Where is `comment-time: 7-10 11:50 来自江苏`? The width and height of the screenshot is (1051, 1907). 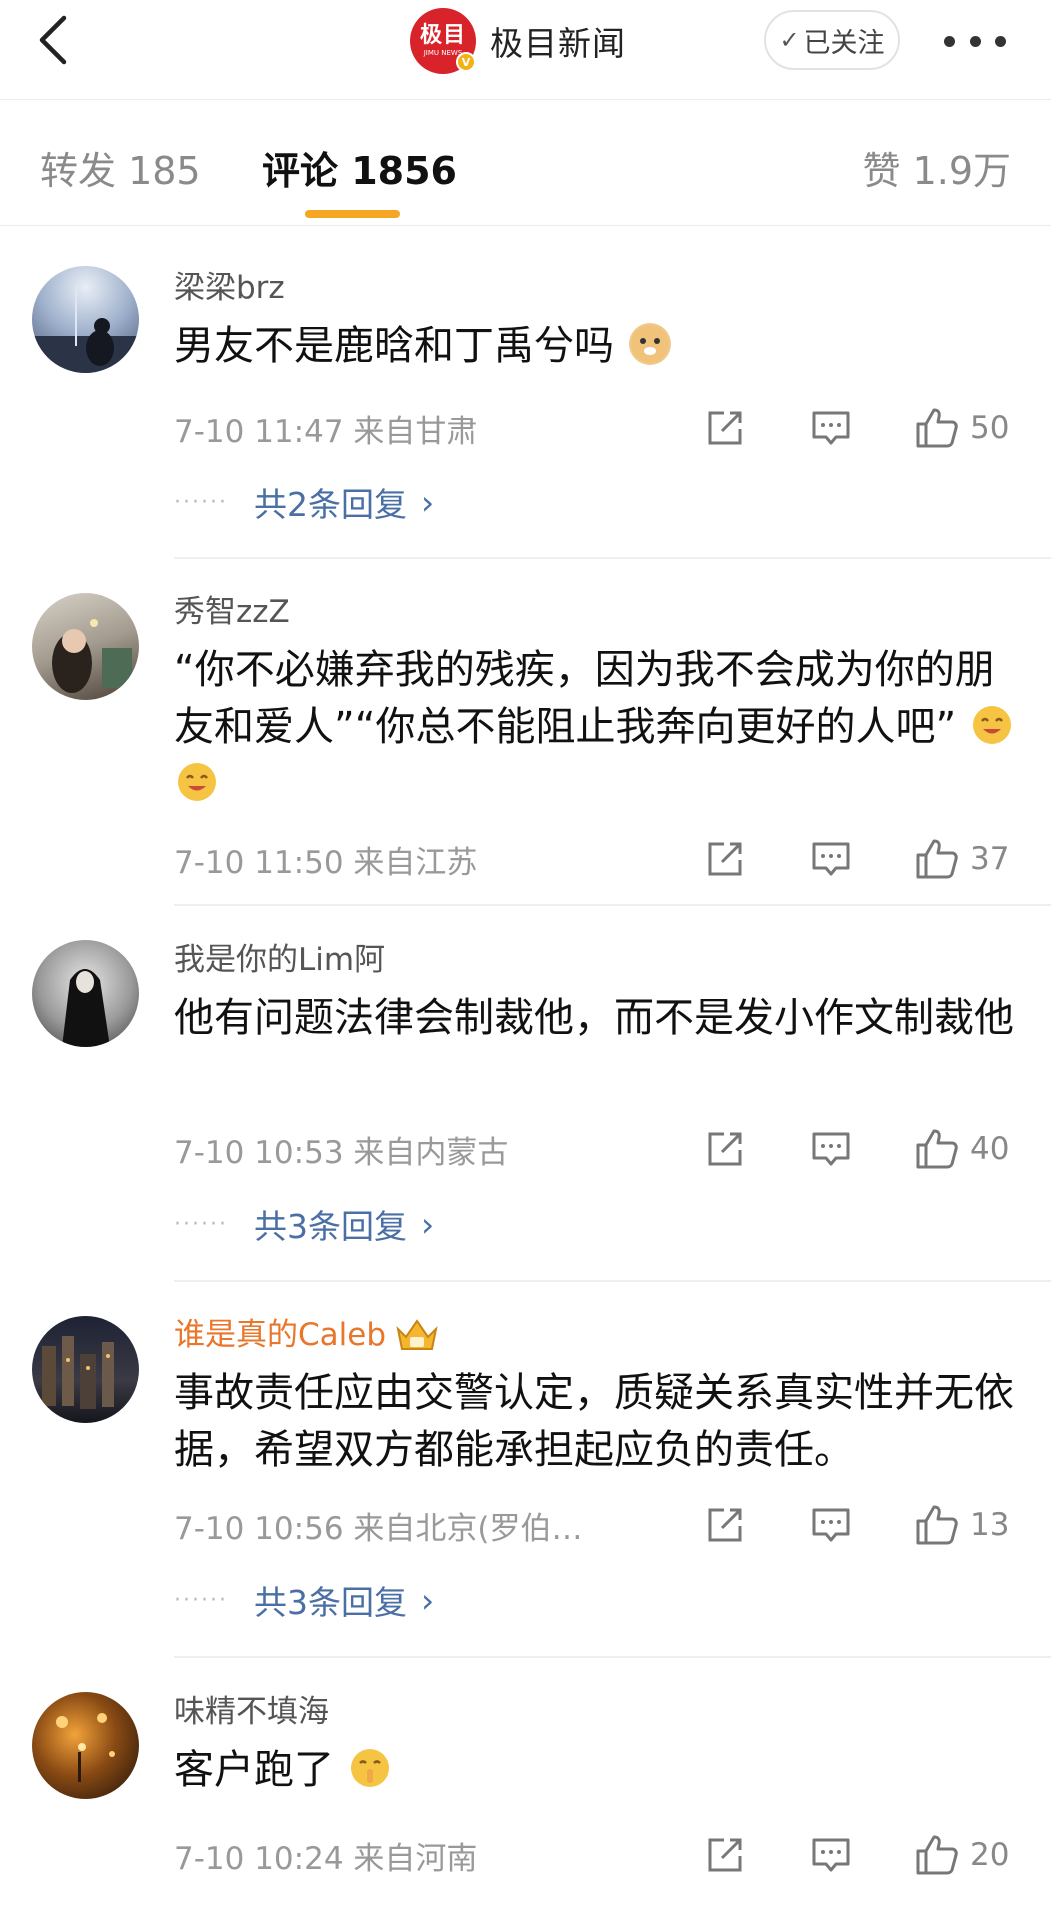 comment-time: 7-10 11:50 来自江苏 is located at coordinates (326, 862).